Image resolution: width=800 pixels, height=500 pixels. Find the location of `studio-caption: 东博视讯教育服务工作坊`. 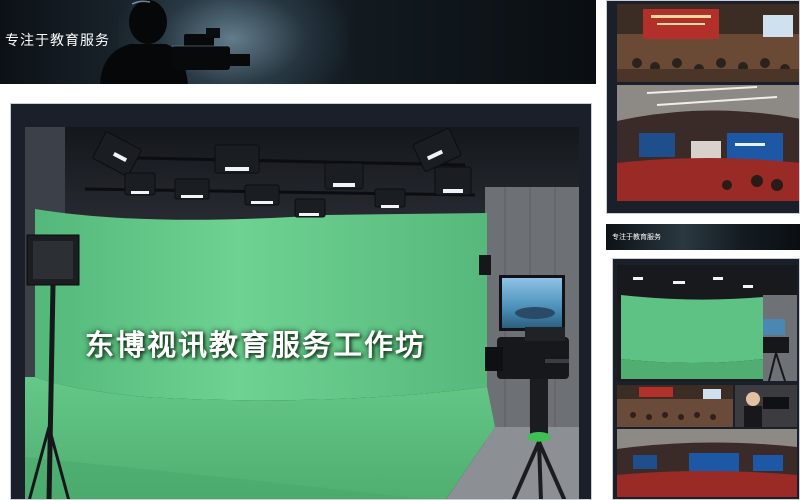

studio-caption: 东博视讯教育服务工作坊 is located at coordinates (256, 345).